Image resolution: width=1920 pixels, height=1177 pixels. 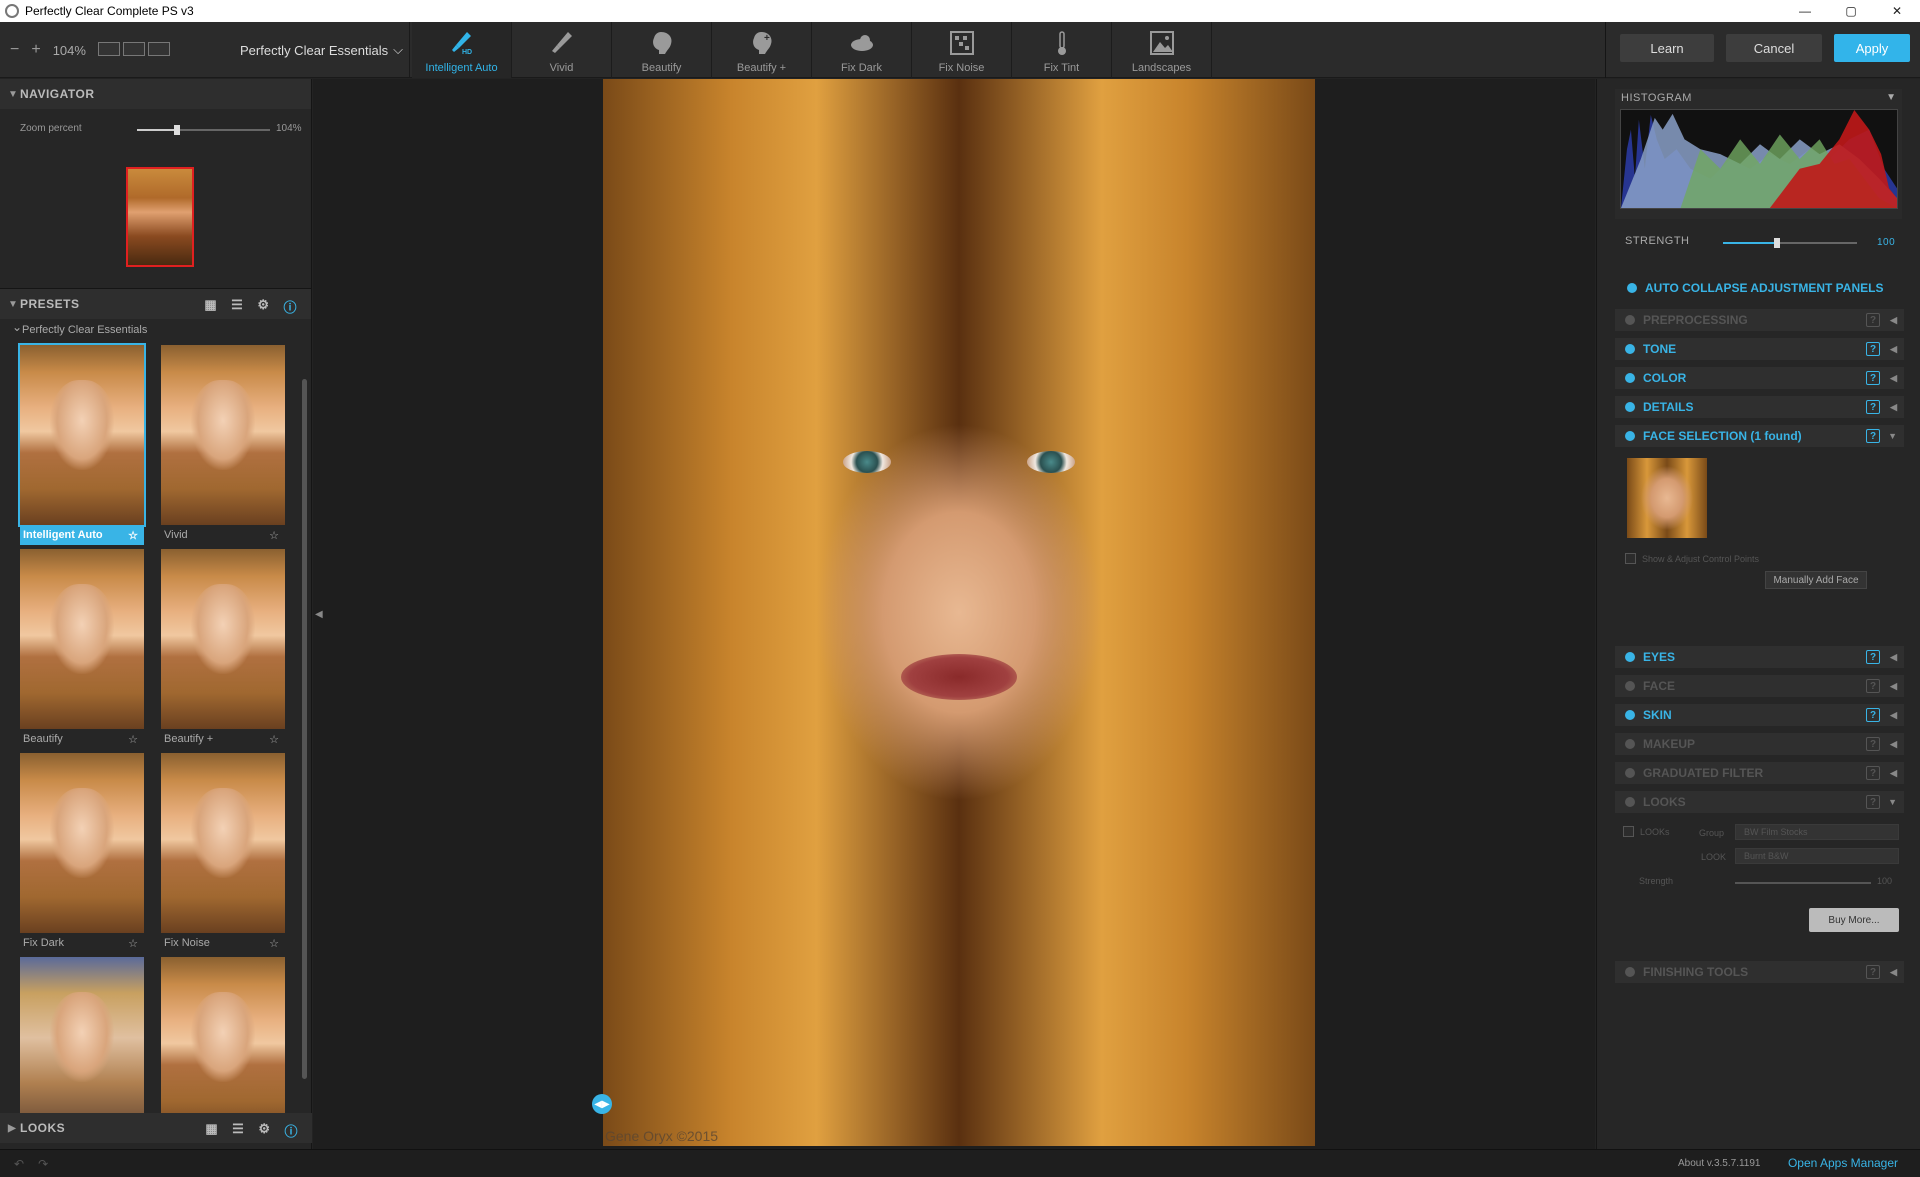 I want to click on zoom-slider-handle, so click(x=176, y=130).